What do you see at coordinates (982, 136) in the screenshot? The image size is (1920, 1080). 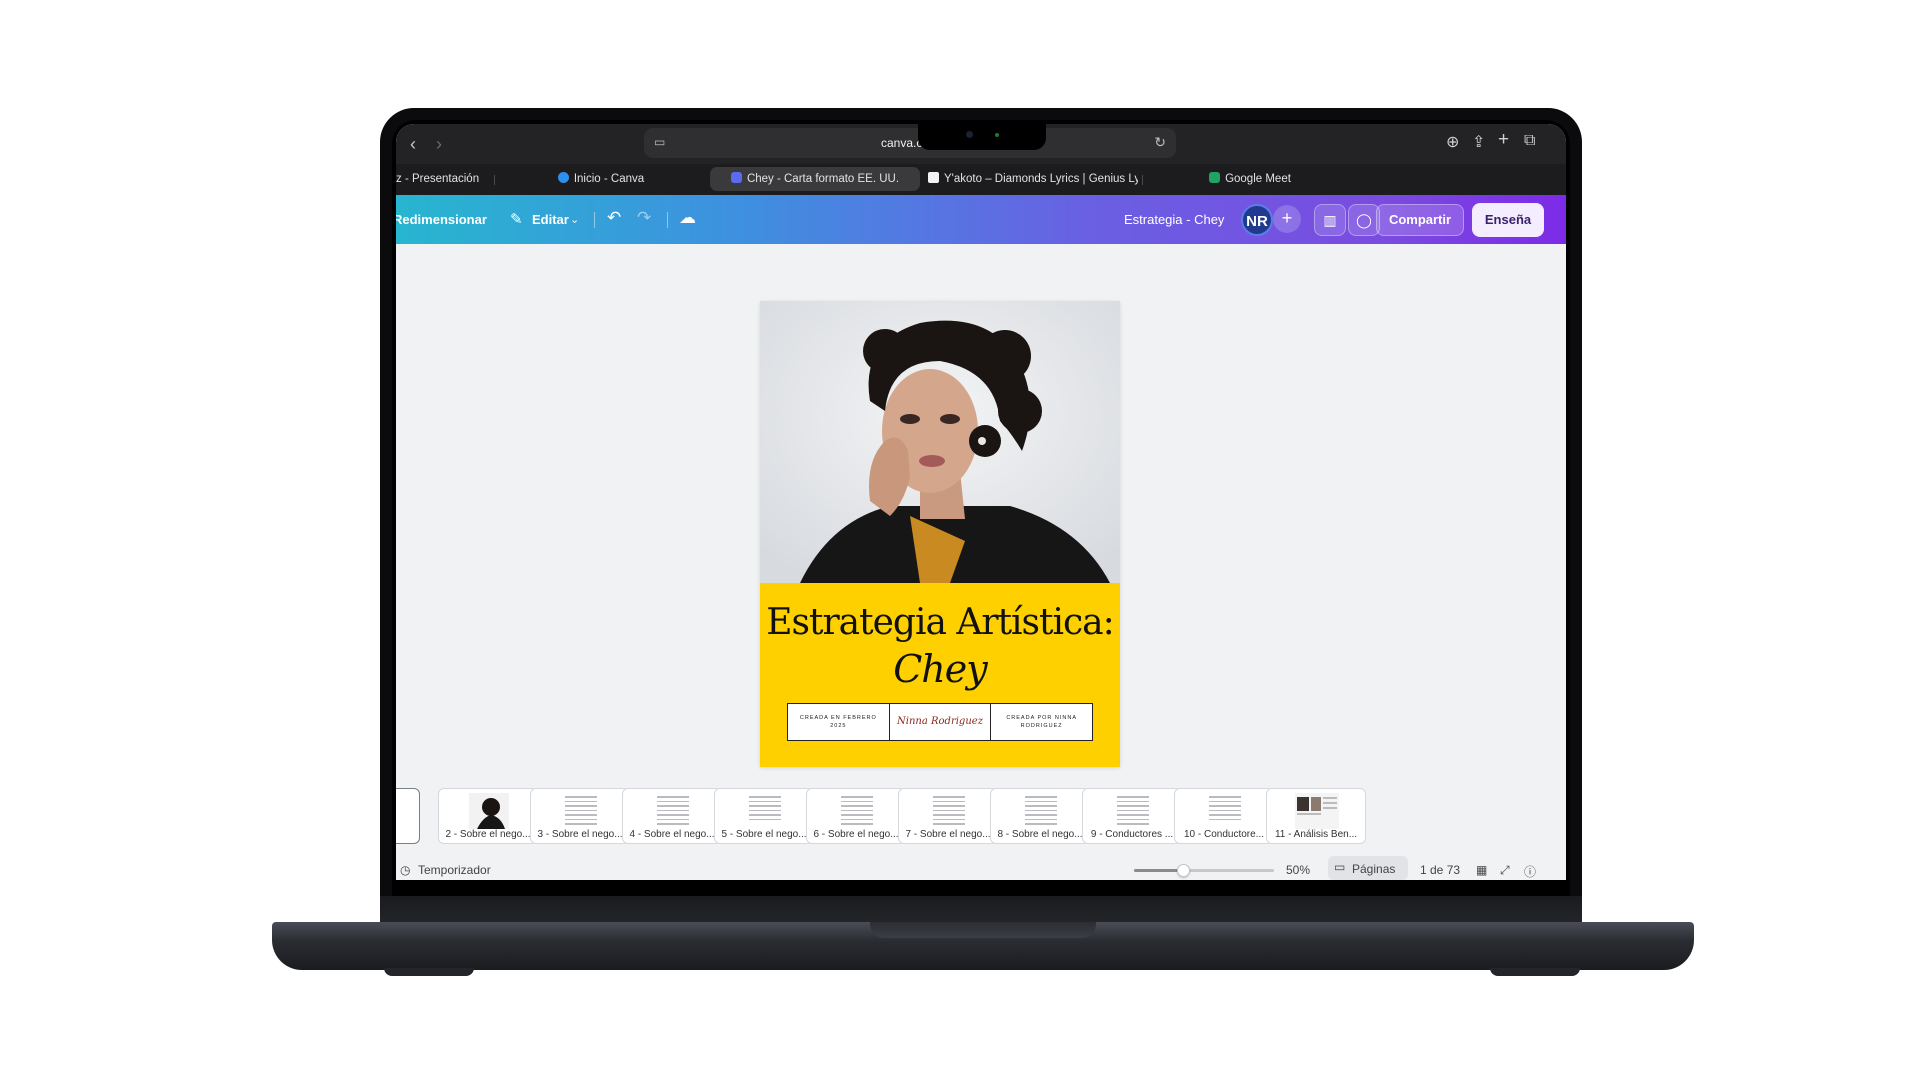 I see `camera-notch` at bounding box center [982, 136].